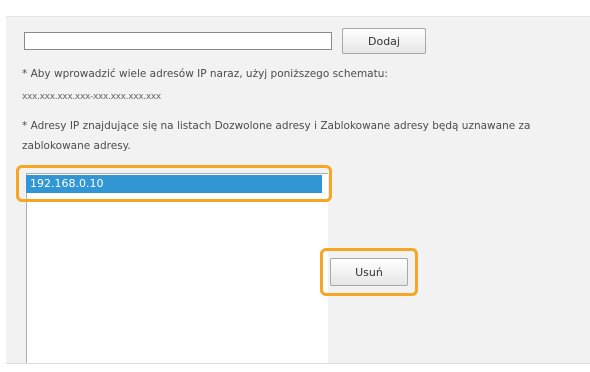 The width and height of the screenshot is (590, 372). Describe the element at coordinates (384, 41) in the screenshot. I see `add-button: Dodaj` at that location.